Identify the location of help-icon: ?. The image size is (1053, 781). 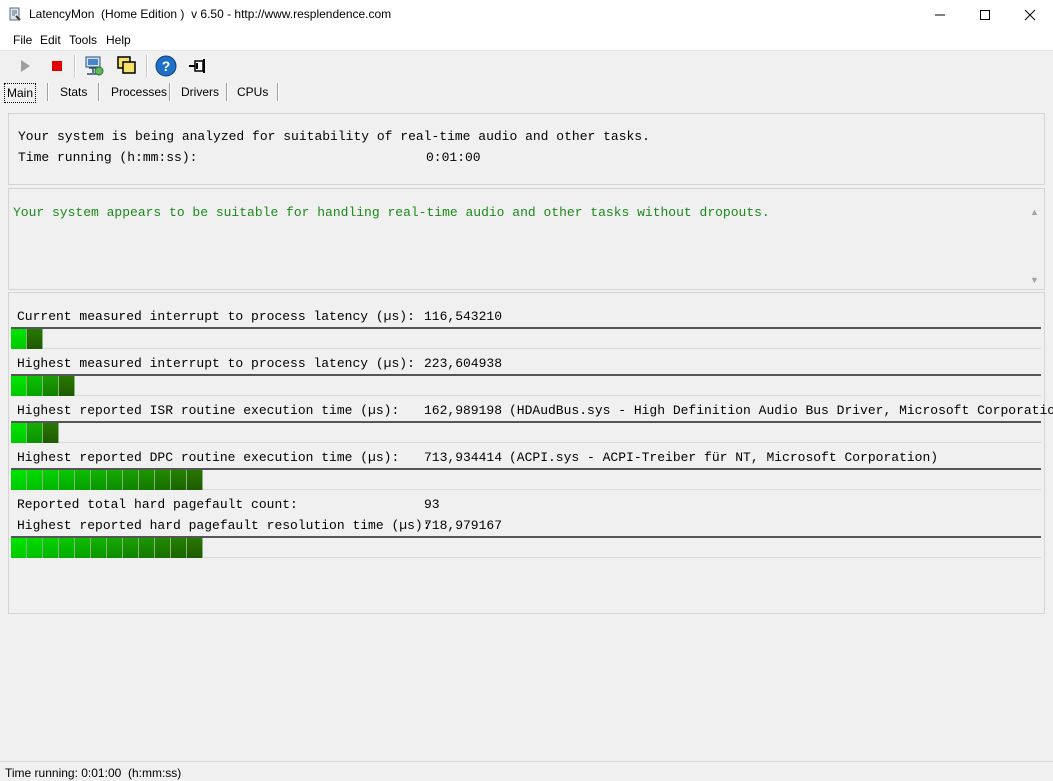
(166, 66).